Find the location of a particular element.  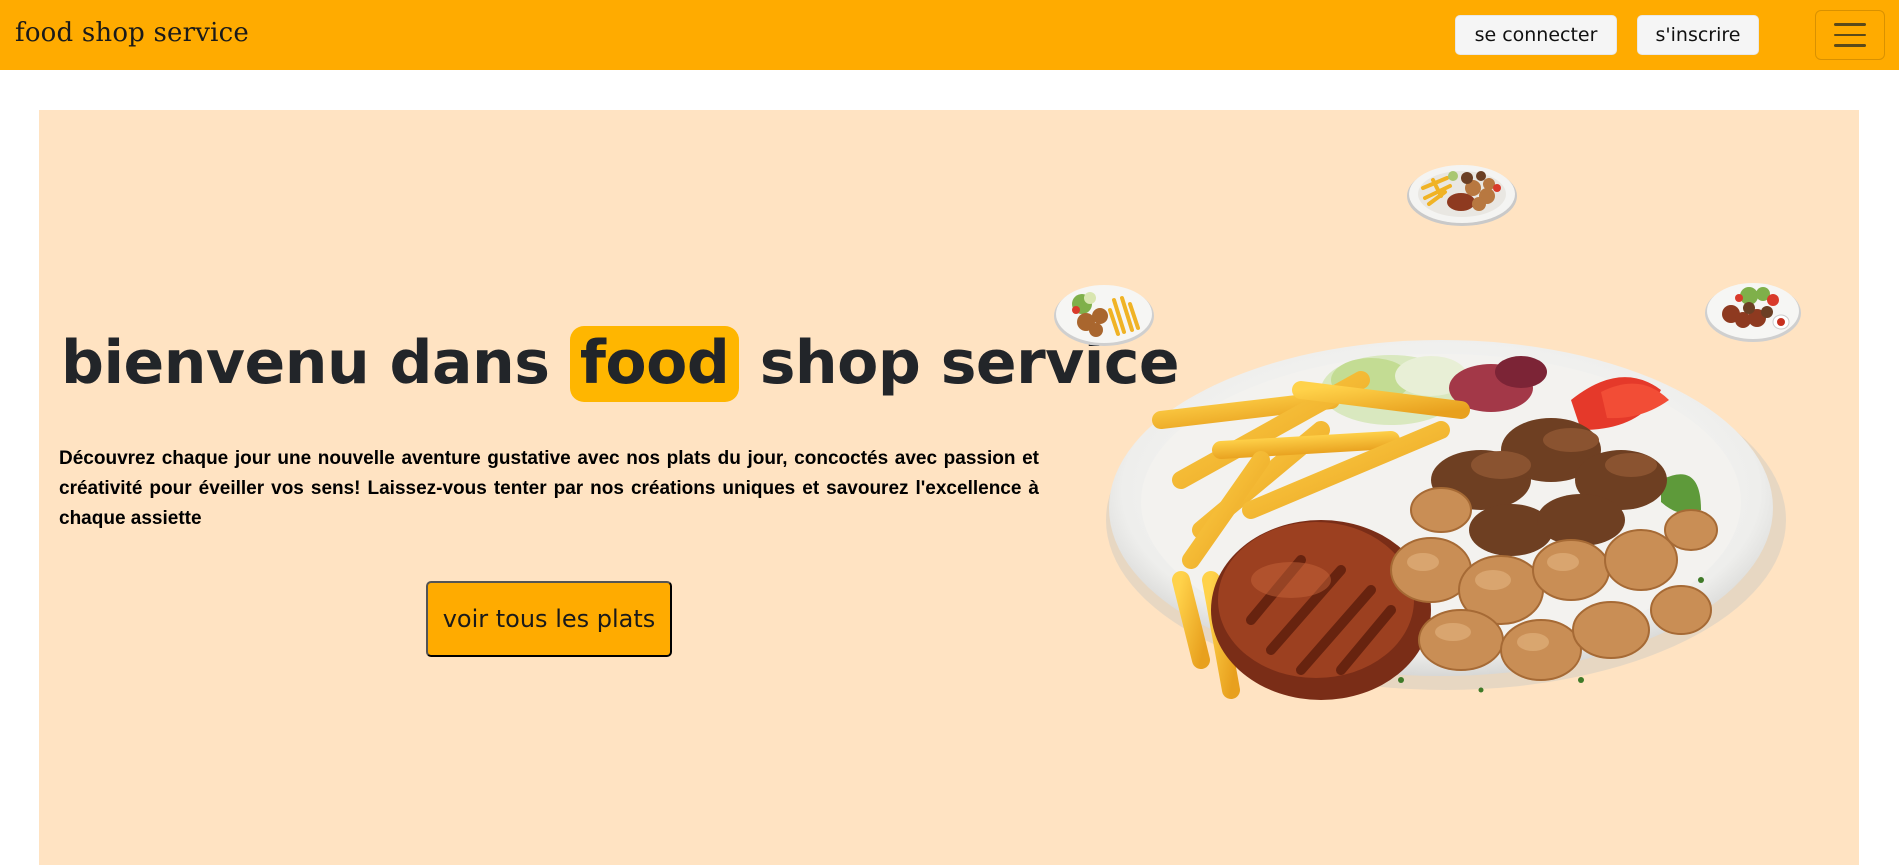

menu-toggle-button is located at coordinates (1850, 35).